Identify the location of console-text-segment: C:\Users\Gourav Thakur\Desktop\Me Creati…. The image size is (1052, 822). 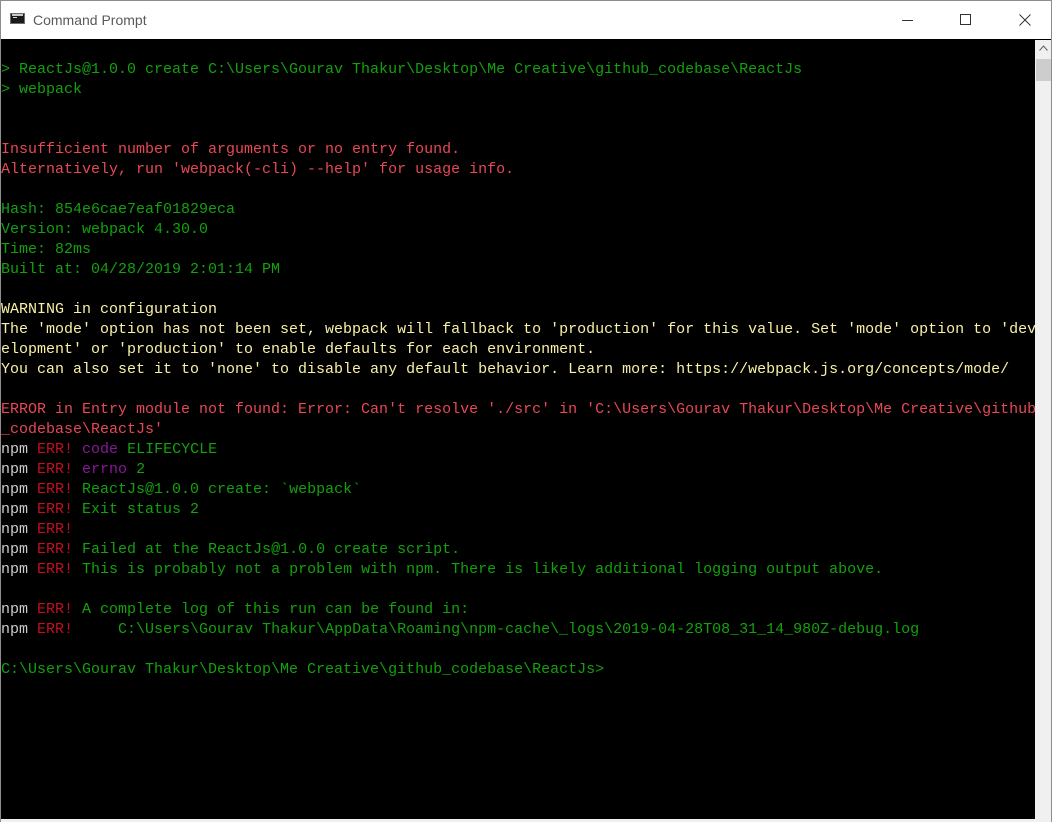
(303, 669).